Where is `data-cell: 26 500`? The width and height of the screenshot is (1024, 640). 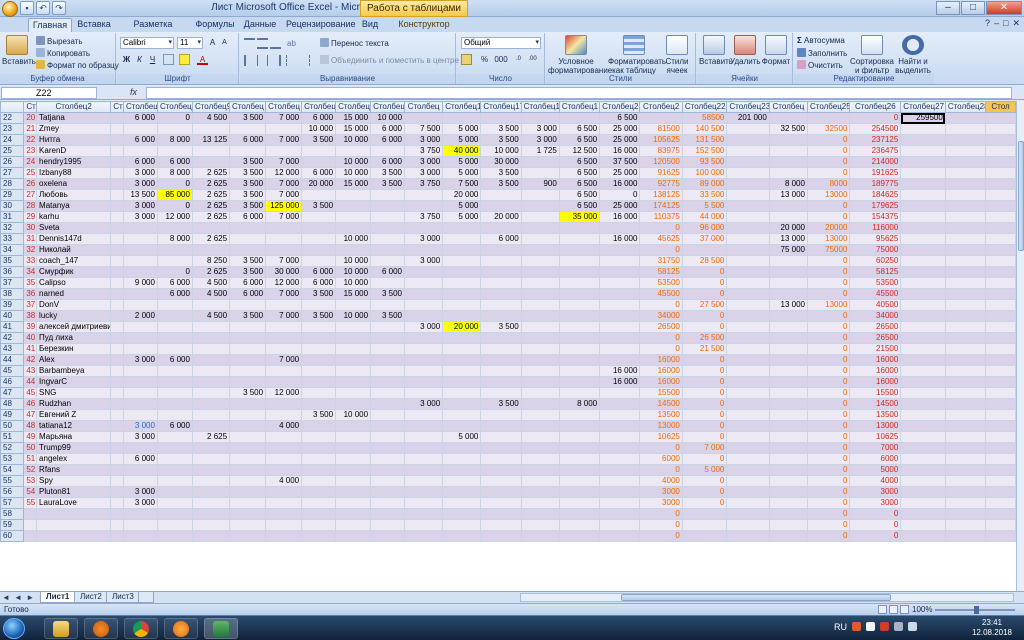 data-cell: 26 500 is located at coordinates (704, 338).